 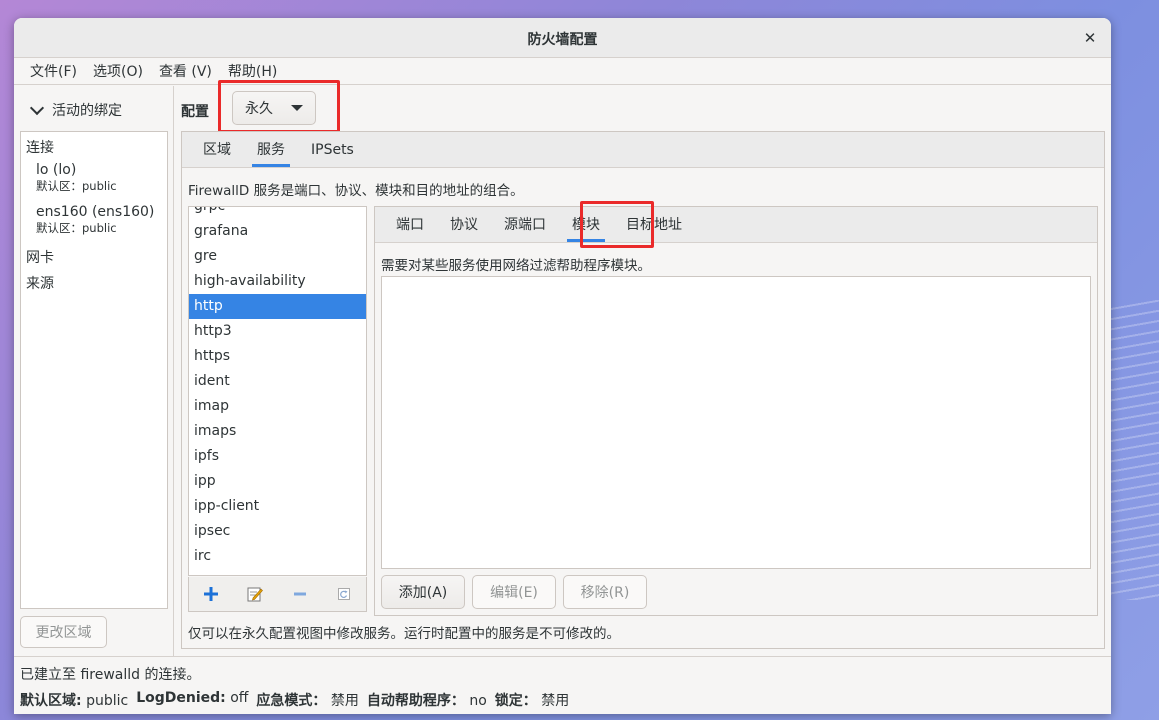 I want to click on connection-name: ens160 (ens160), so click(x=95, y=212).